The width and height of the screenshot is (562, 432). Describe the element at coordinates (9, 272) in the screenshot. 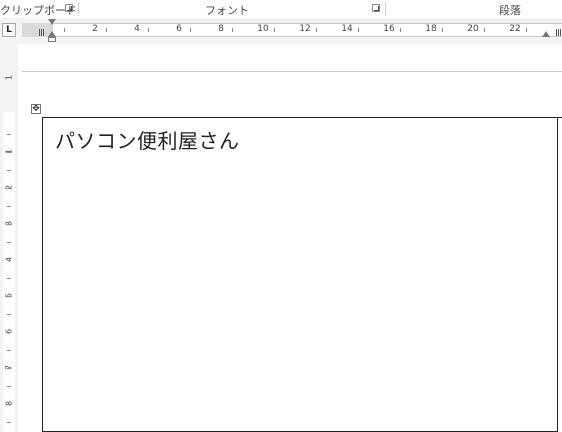

I see `vertical-ruler-text-area` at that location.